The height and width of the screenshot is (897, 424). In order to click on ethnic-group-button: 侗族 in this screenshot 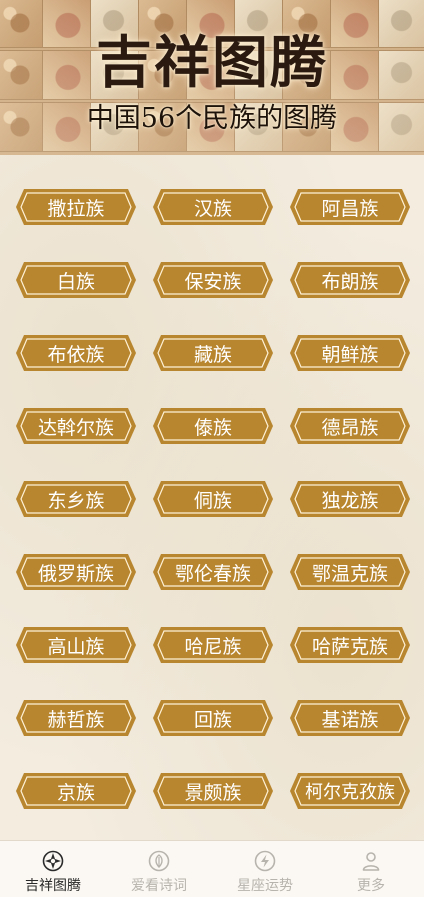, I will do `click(213, 499)`.